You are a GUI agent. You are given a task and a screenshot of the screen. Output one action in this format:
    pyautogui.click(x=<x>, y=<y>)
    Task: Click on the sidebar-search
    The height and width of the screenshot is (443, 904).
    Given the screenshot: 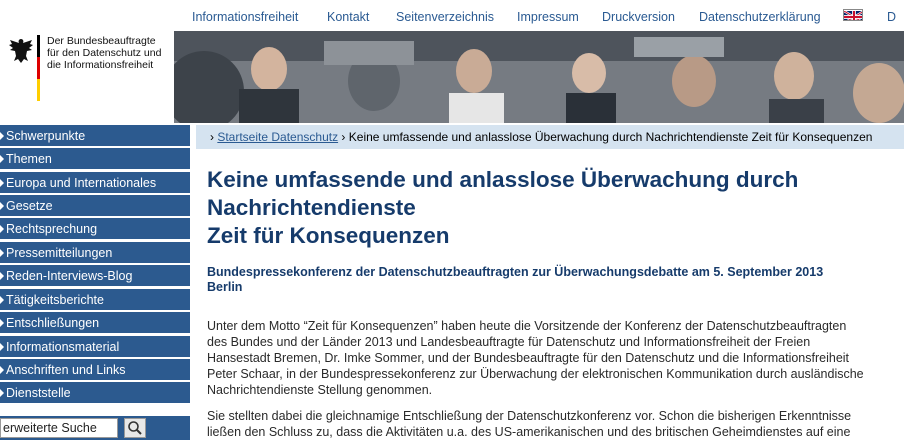 What is the action you would take?
    pyautogui.click(x=95, y=428)
    